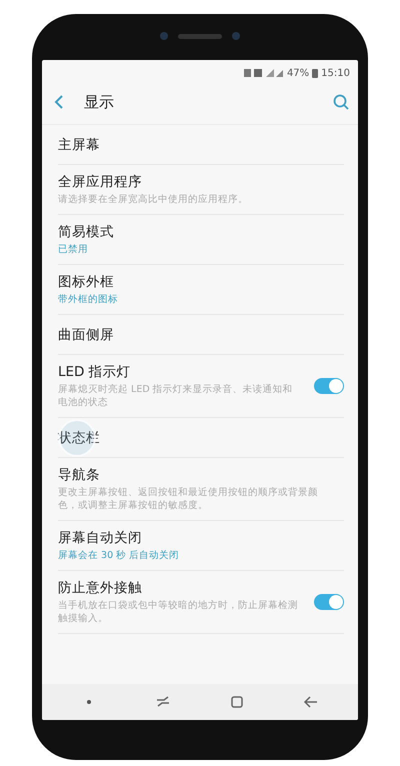  What do you see at coordinates (201, 145) in the screenshot?
I see `settings-item: 主屏幕` at bounding box center [201, 145].